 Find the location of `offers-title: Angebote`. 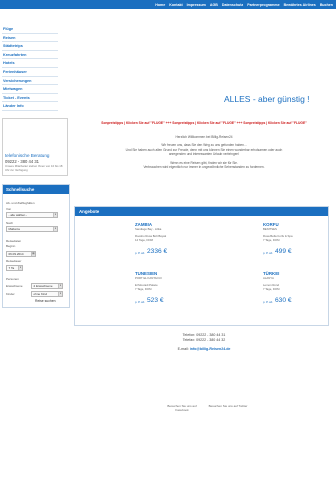

offers-title: Angebote is located at coordinates (201, 211).